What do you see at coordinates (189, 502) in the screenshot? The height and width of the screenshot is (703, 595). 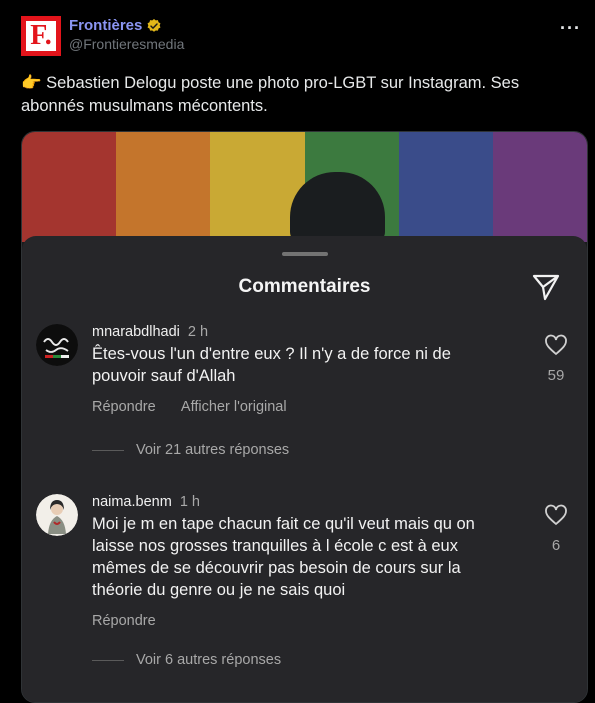 I see `comment-time: 1 h` at bounding box center [189, 502].